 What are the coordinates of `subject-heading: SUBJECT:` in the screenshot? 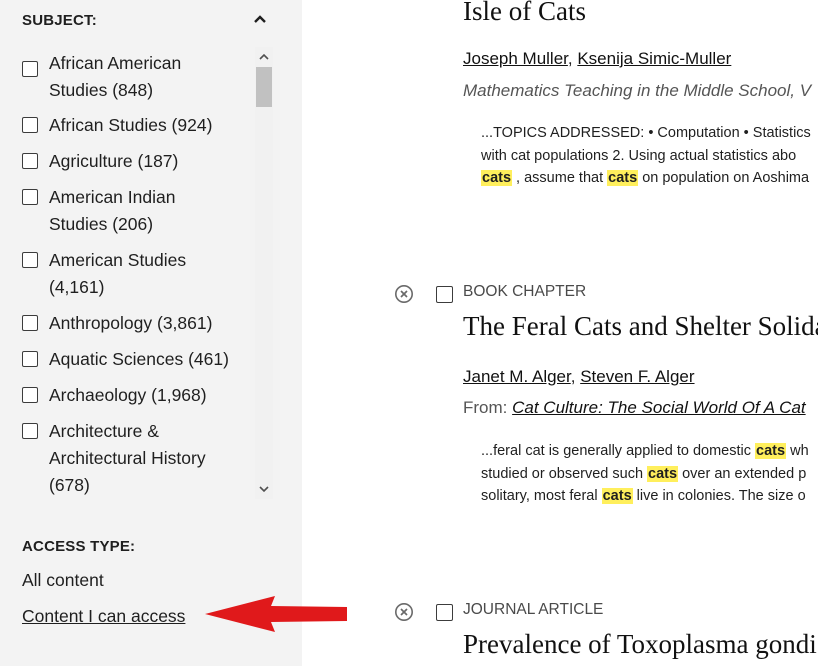 It's located at (59, 20).